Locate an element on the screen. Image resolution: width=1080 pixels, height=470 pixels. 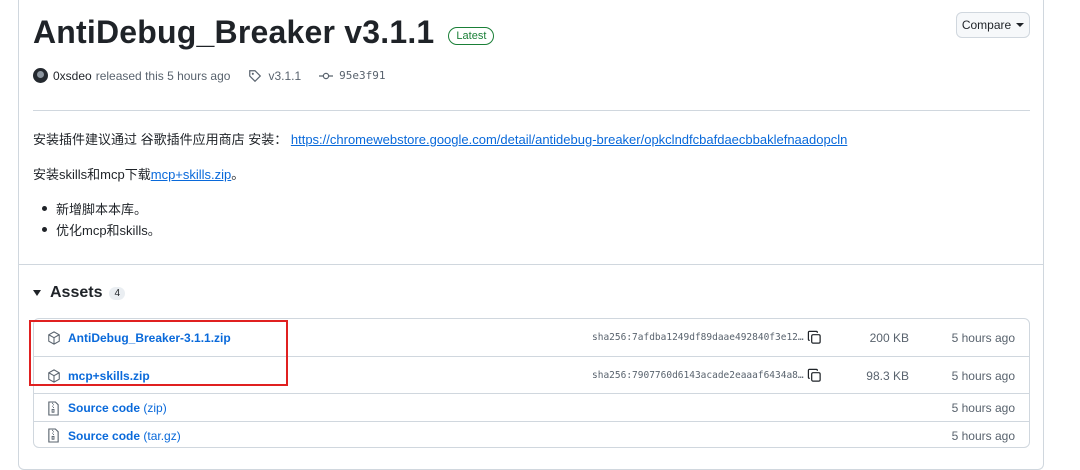
commit-link: 95e3f91 is located at coordinates (362, 75).